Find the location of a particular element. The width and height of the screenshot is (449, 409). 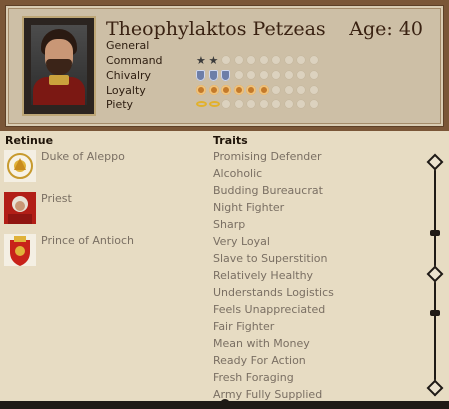

character-age: Age: 40 is located at coordinates (386, 29).